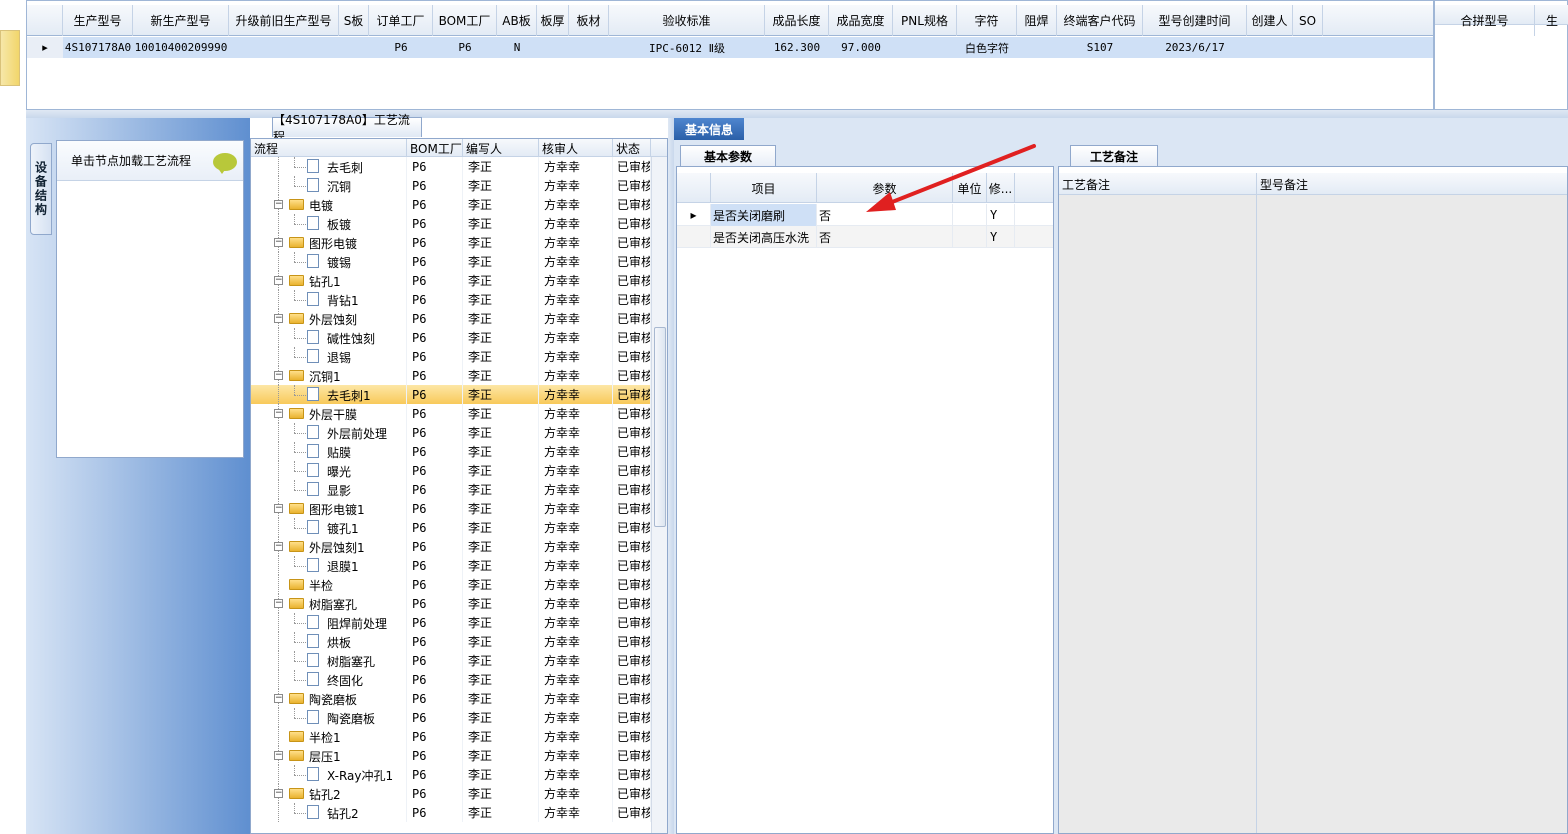  I want to click on column-header: 生产型号, so click(98, 20).